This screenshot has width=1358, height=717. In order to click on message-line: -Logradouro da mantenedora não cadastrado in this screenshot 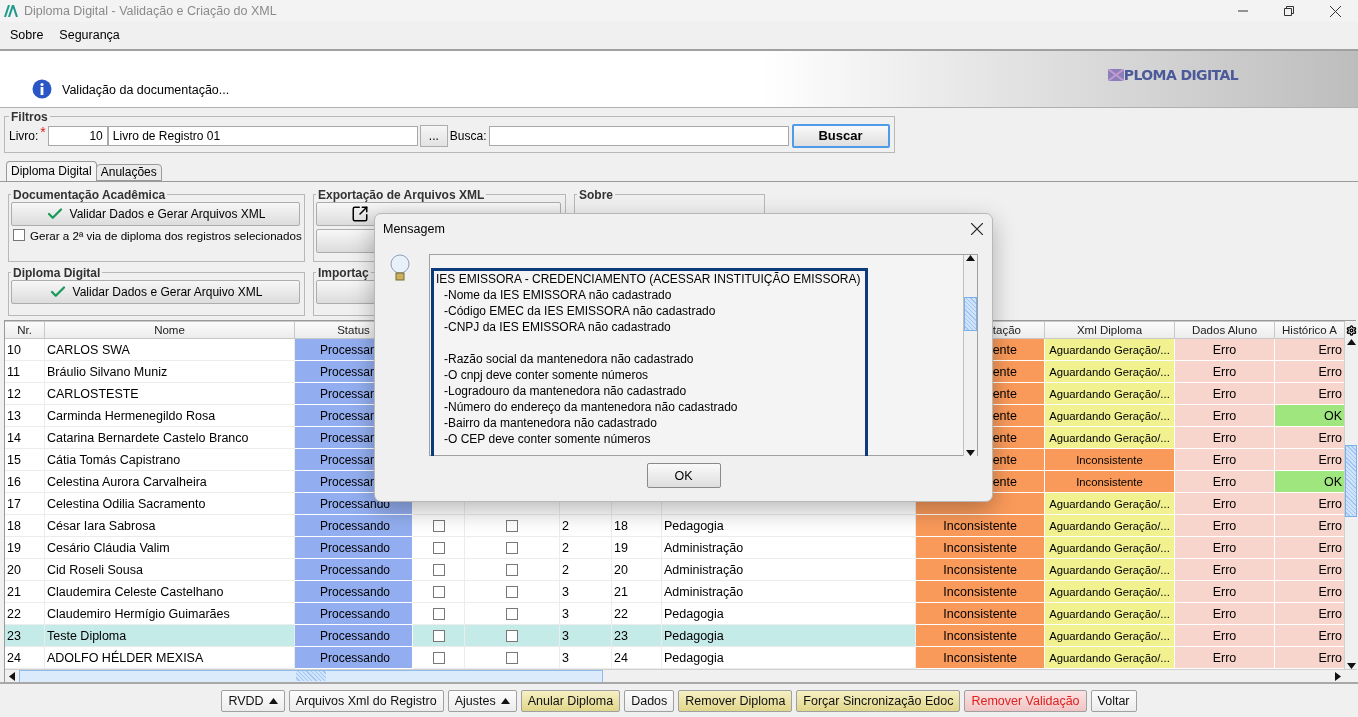, I will do `click(565, 391)`.